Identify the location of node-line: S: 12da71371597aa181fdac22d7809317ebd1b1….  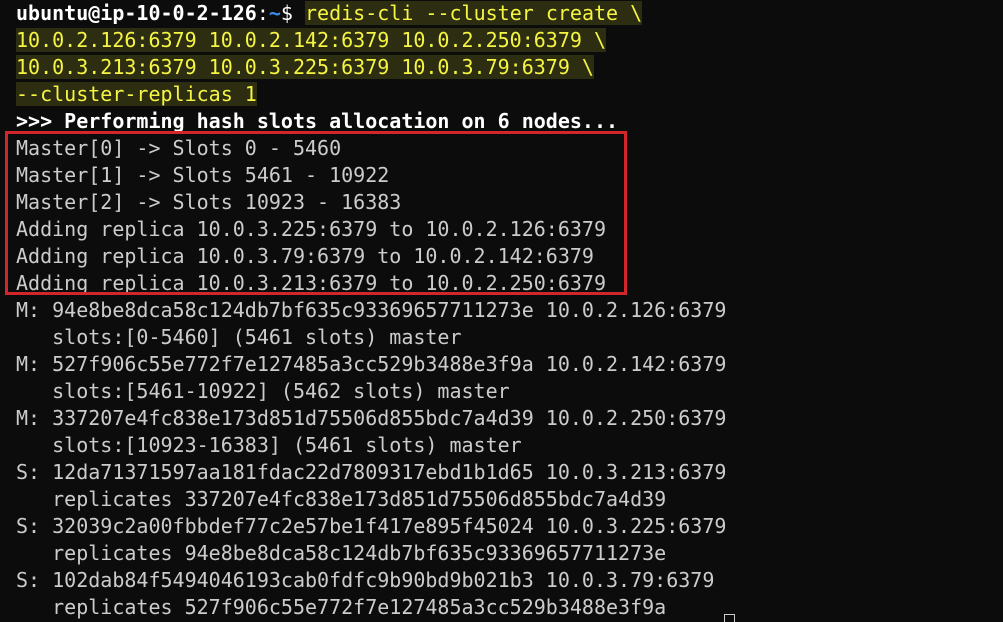
(371, 472).